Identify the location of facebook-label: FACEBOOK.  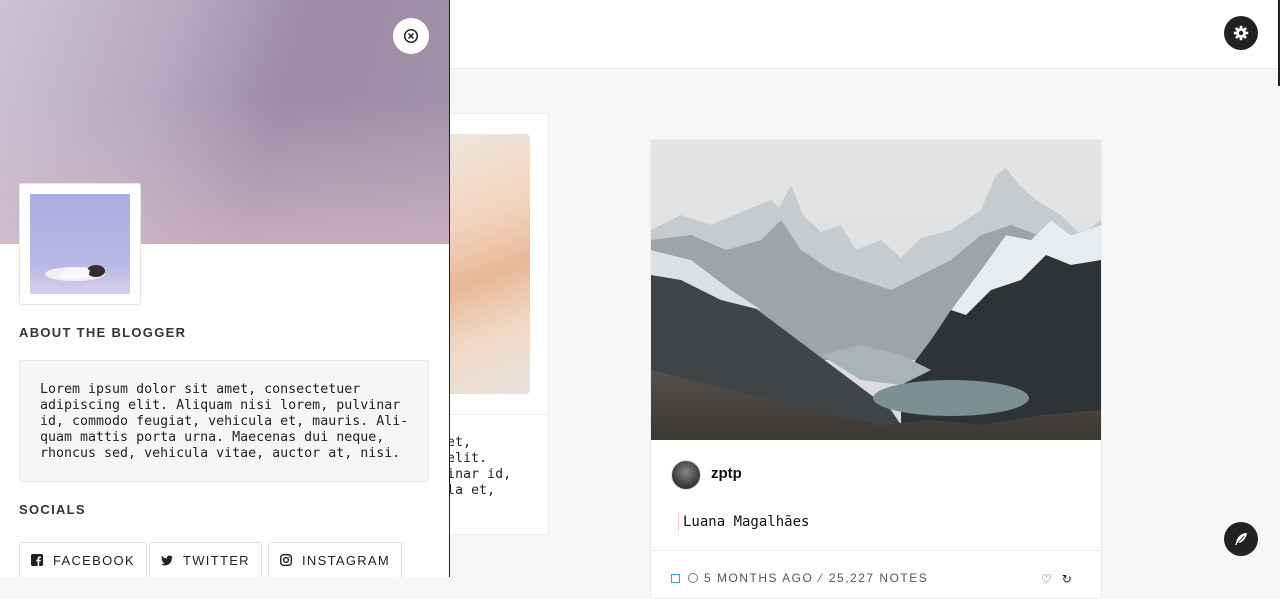
(94, 560).